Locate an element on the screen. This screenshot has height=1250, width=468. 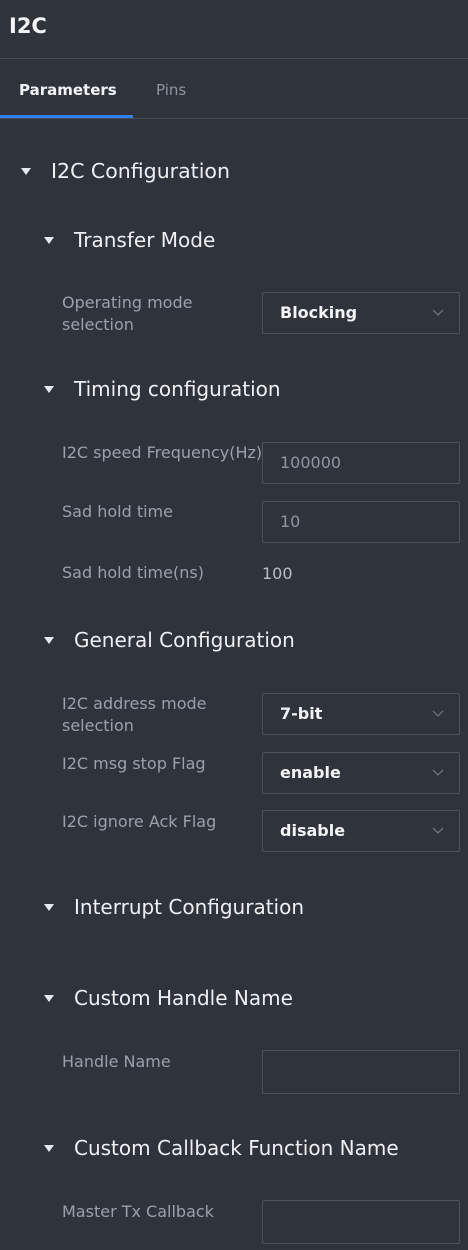
select-value: 7-bit is located at coordinates (301, 713).